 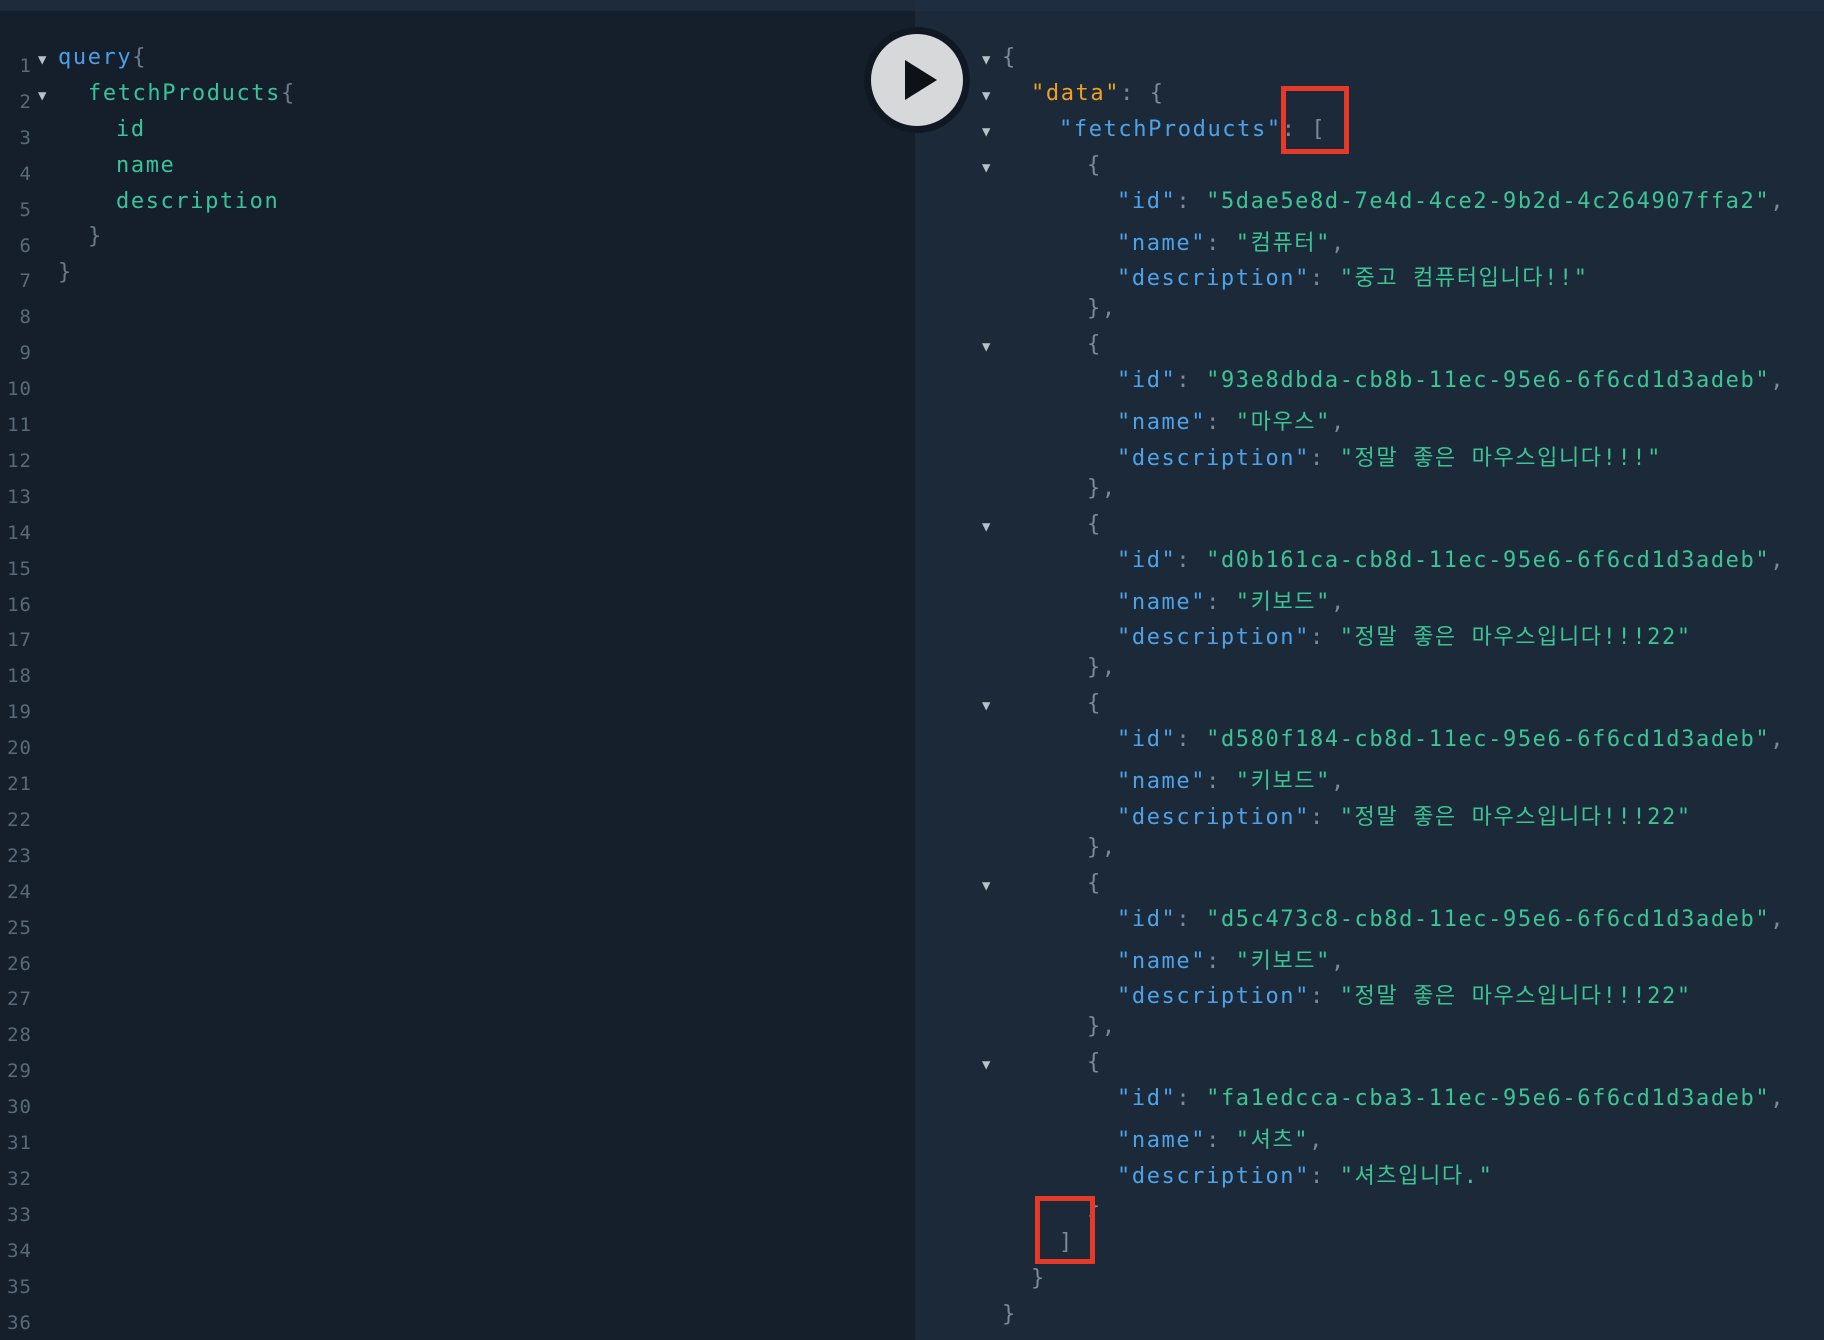 I want to click on product-id-value: "5dae5e8d-7e4d-4ce2-9b2d-4c264907ffa2", so click(x=1488, y=201).